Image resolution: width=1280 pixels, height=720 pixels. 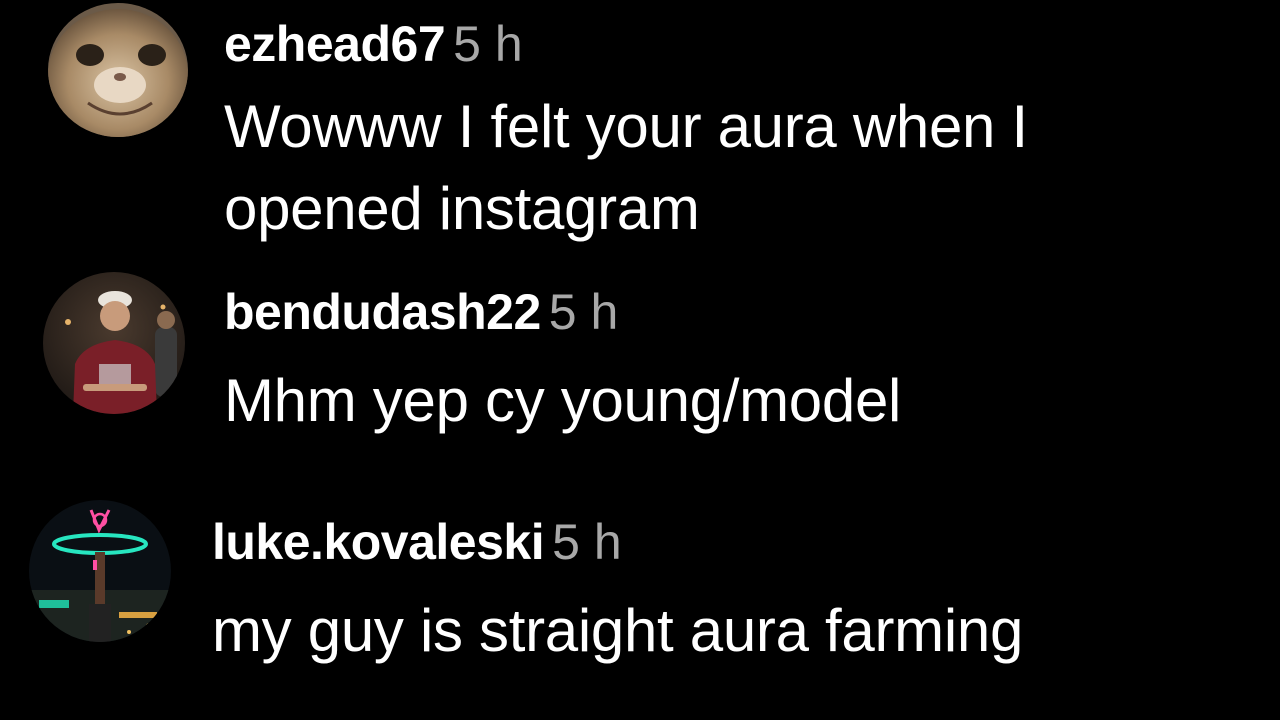 What do you see at coordinates (382, 312) in the screenshot?
I see `username-link: bendudash22` at bounding box center [382, 312].